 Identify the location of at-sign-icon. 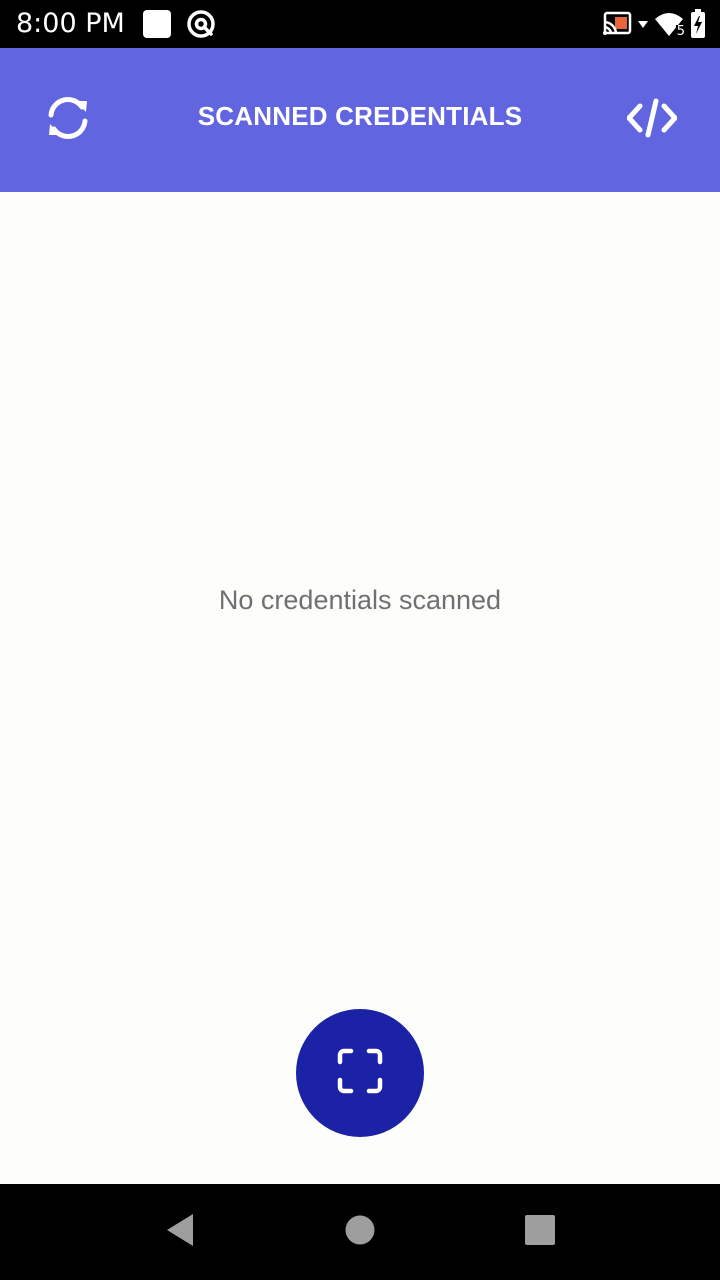
(201, 24).